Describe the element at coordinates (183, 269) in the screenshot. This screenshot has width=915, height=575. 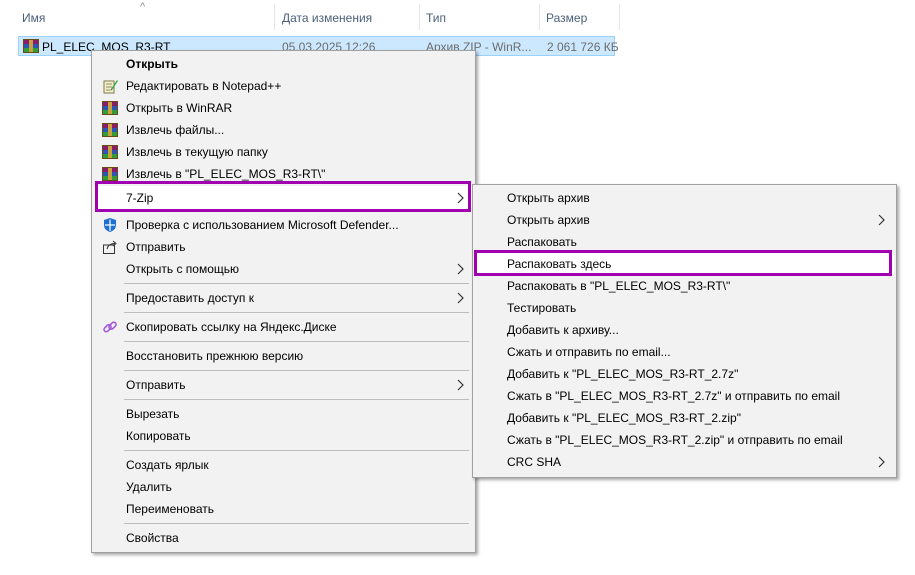
I see `menu-item-label: Открыть с помощью` at that location.